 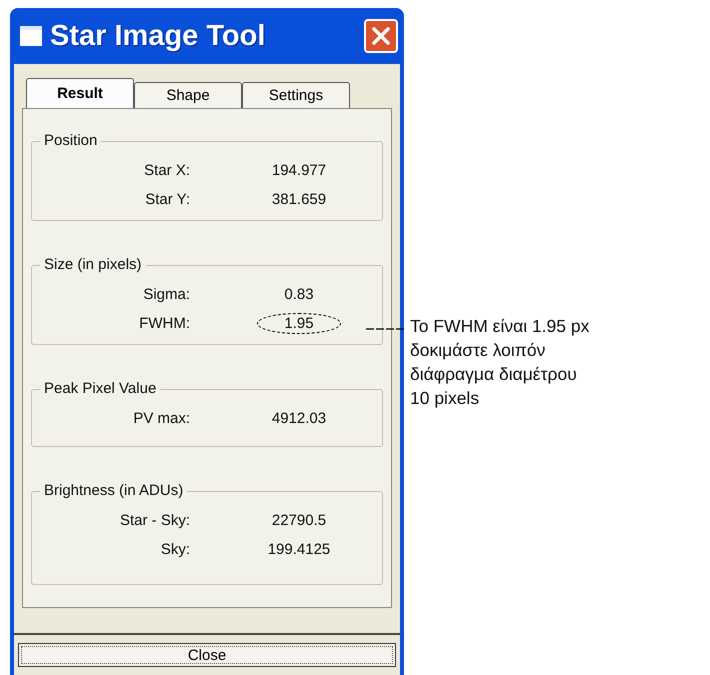 I want to click on leader-line, so click(x=386, y=329).